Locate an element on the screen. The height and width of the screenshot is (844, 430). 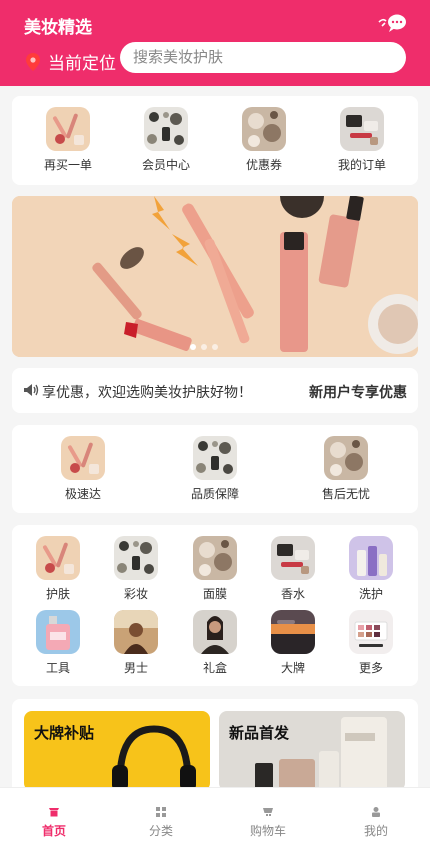
category-gift-box: 礼盒 is located at coordinates (215, 643).